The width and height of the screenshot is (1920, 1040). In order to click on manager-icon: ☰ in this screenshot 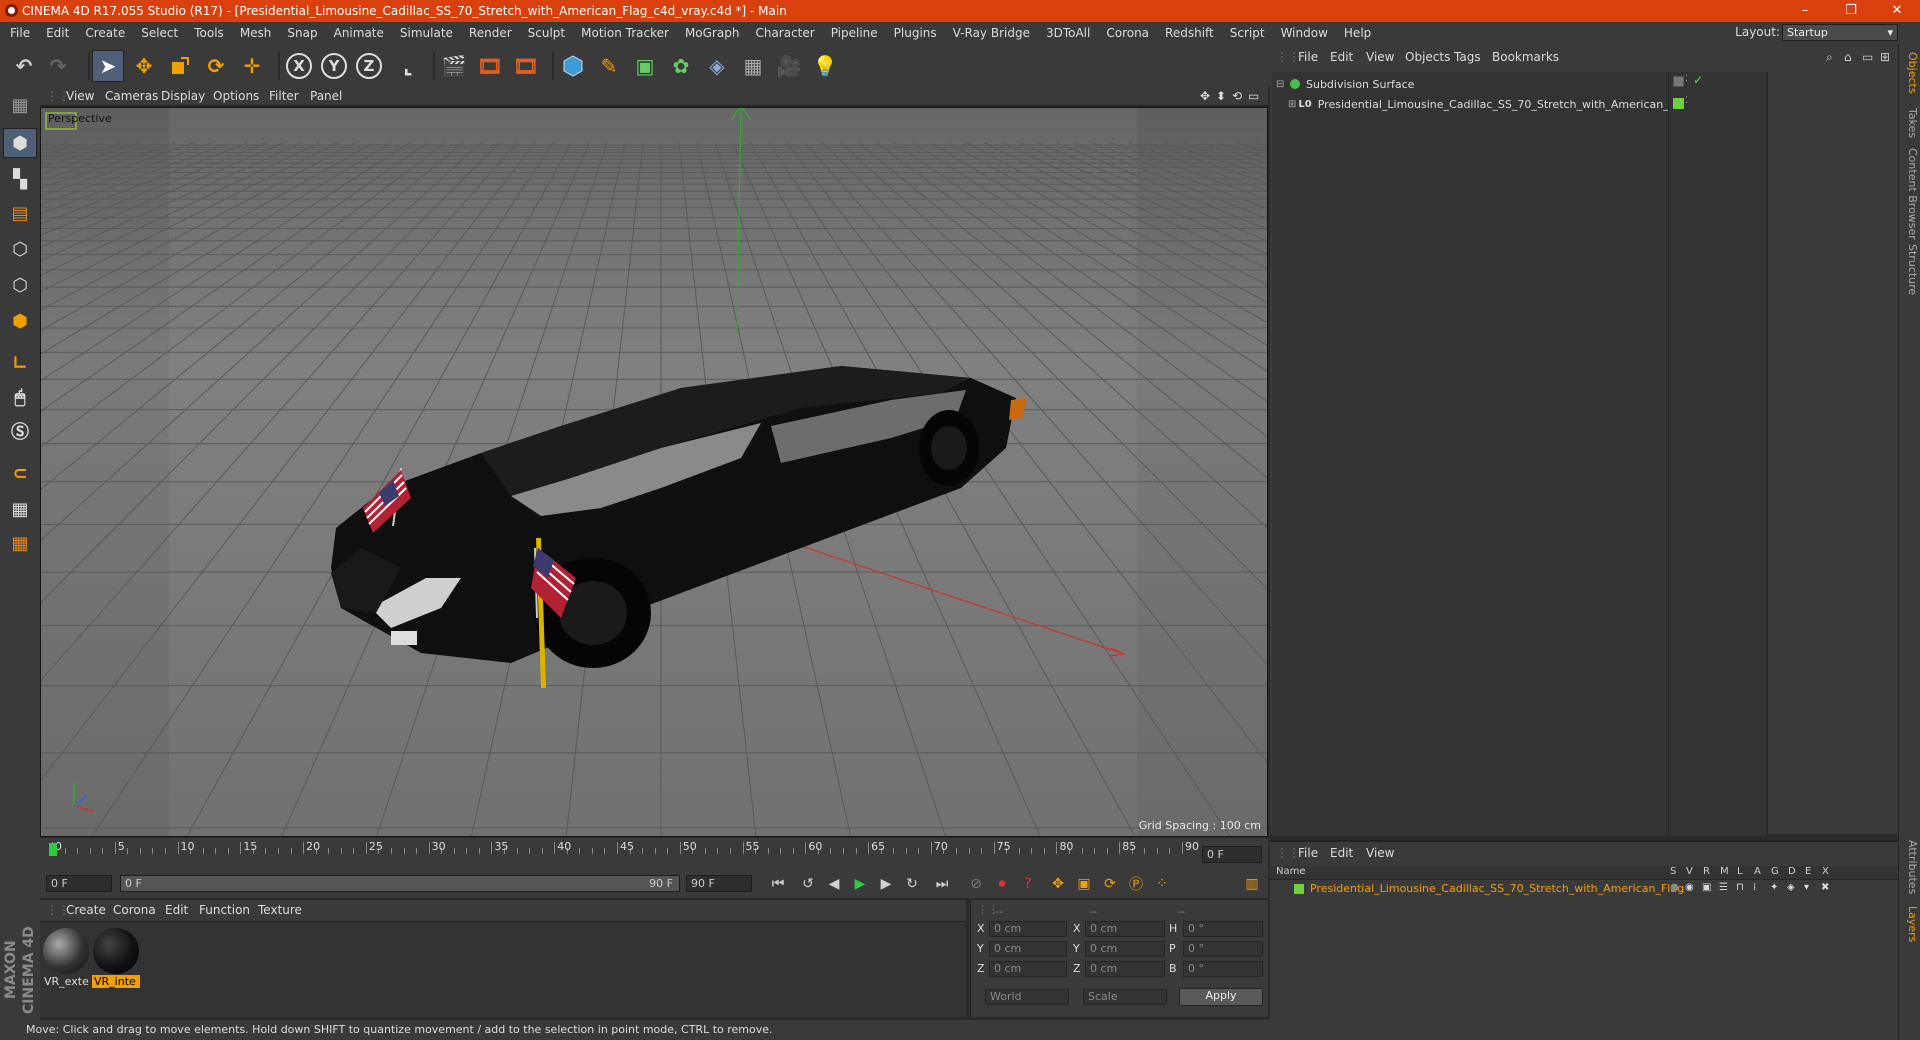, I will do `click(1723, 887)`.